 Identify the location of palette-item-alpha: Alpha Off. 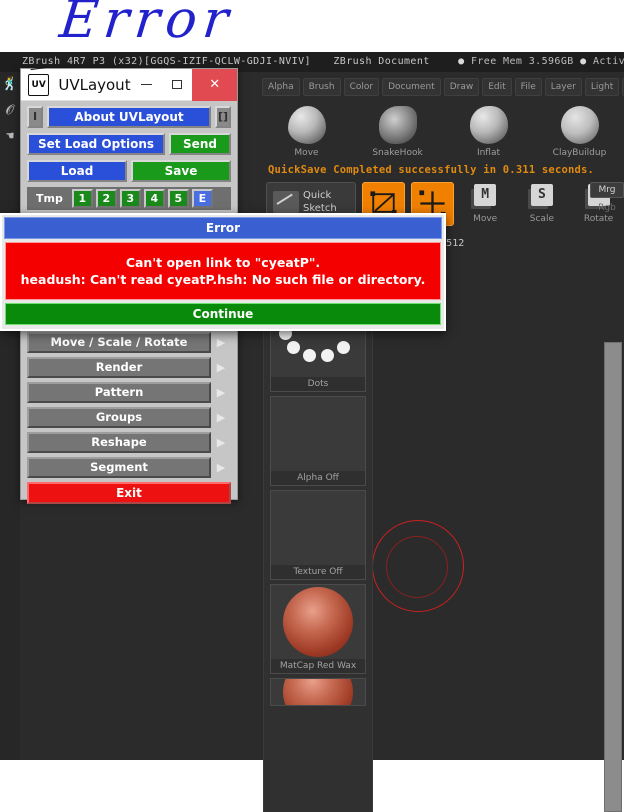
(318, 441).